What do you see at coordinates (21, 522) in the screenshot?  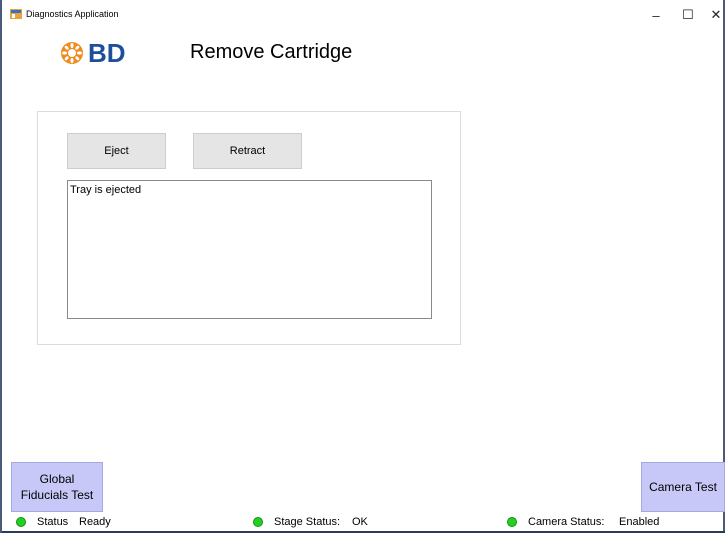 I see `status-indicator-icon` at bounding box center [21, 522].